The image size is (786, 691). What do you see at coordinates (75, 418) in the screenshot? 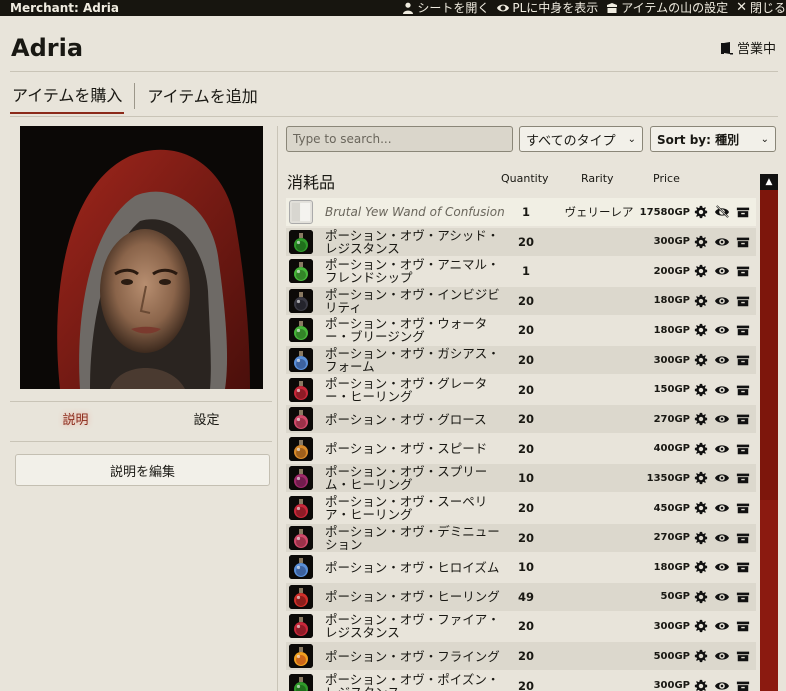
I see `tab-description: 説明` at bounding box center [75, 418].